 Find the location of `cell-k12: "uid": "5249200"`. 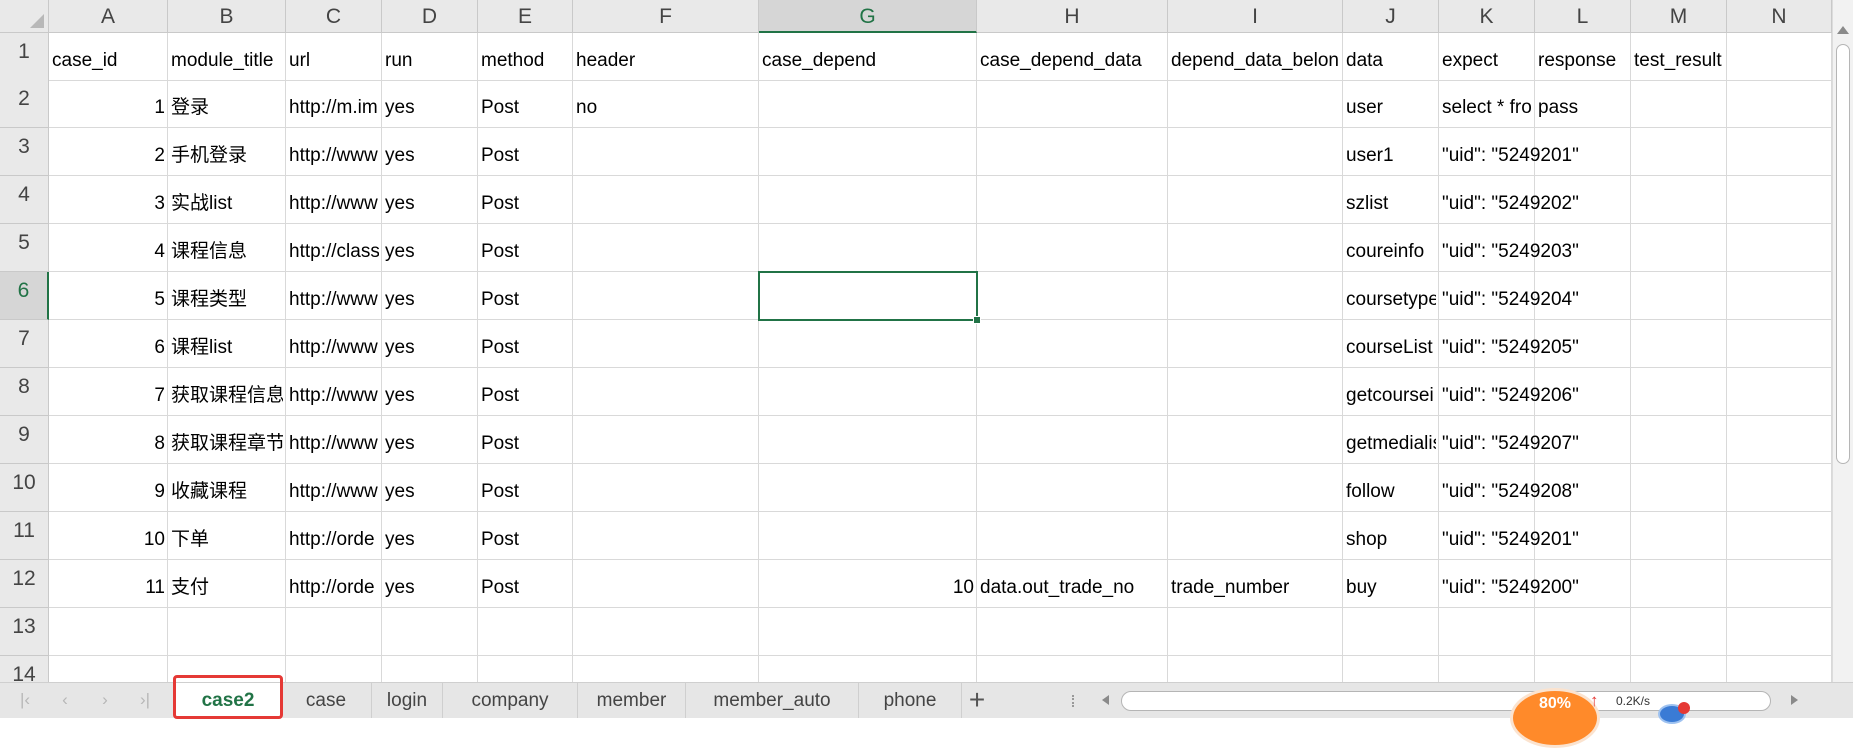

cell-k12: "uid": "5249200" is located at coordinates (1635, 588).